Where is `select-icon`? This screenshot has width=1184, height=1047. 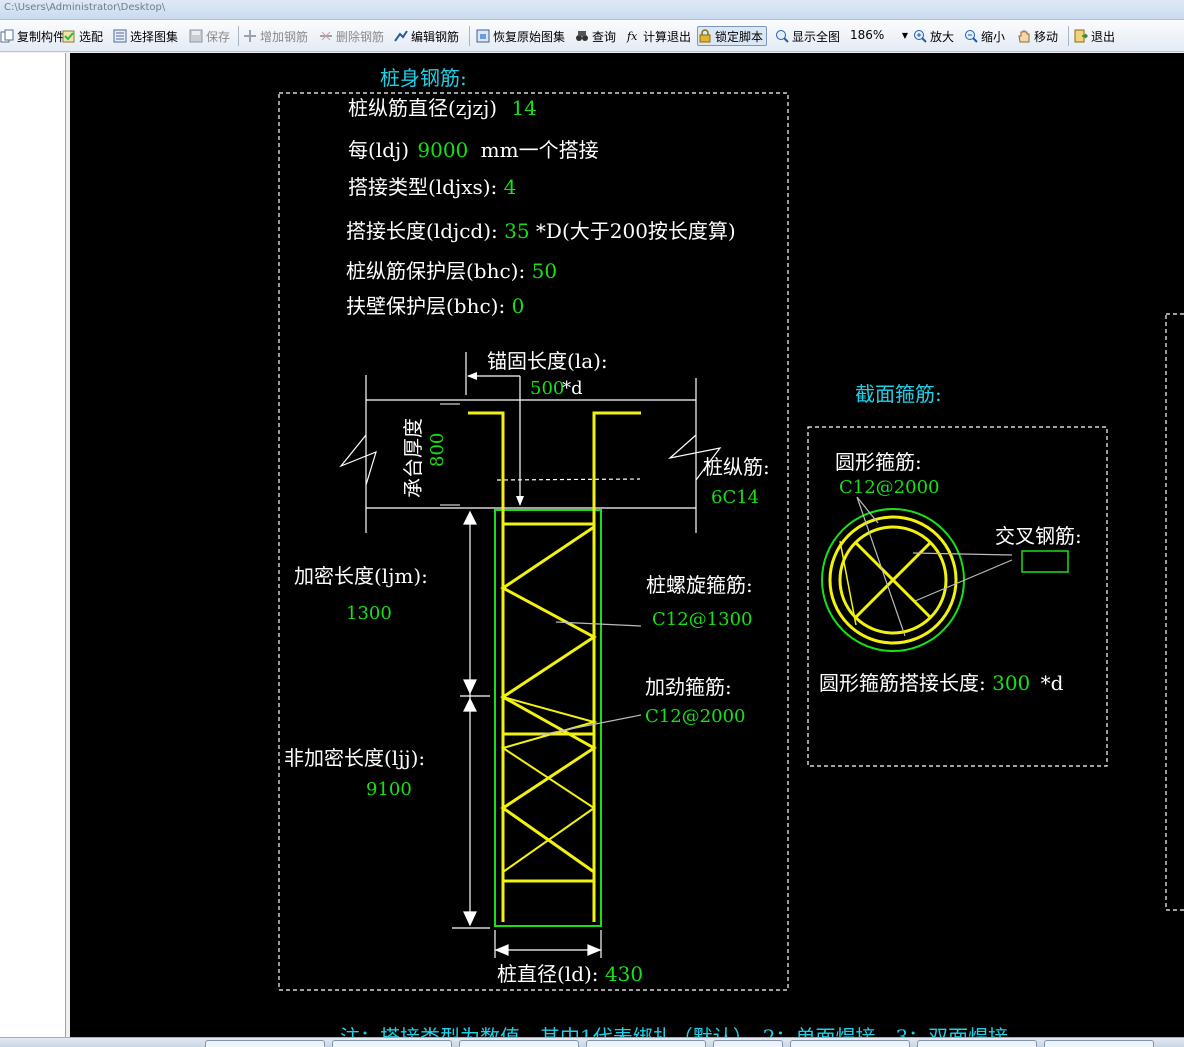
select-icon is located at coordinates (69, 36).